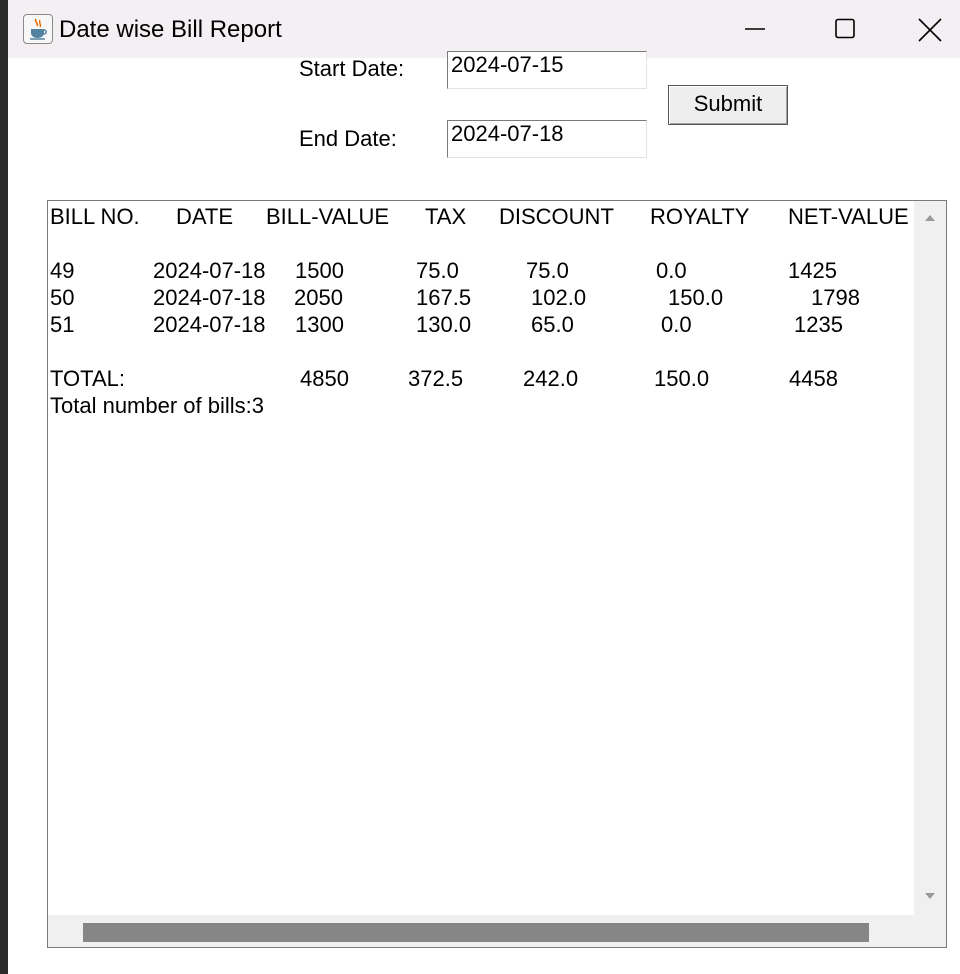 This screenshot has height=974, width=960. I want to click on row-50-tax: 167.5, so click(444, 297).